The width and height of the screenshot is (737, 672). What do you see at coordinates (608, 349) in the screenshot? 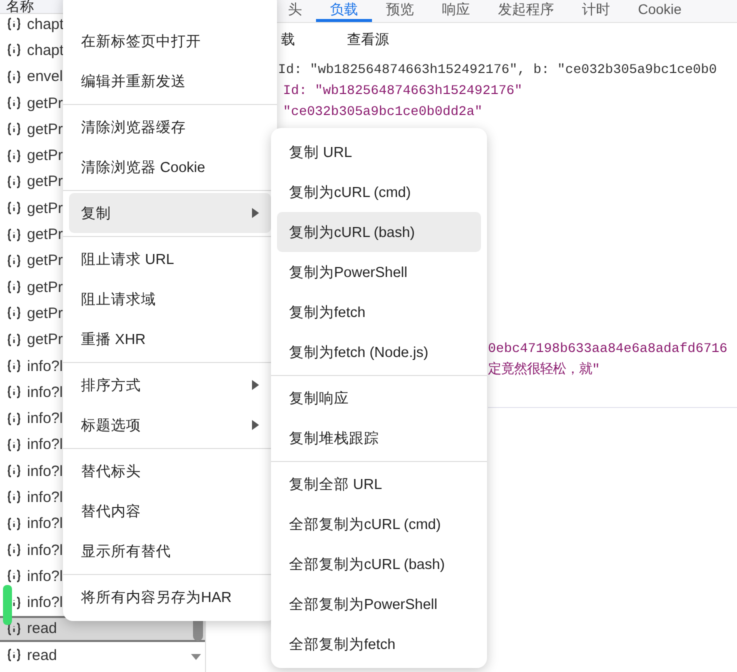
I see `payload-line: 0ebc47198b633aa84e6a8adafd6716` at bounding box center [608, 349].